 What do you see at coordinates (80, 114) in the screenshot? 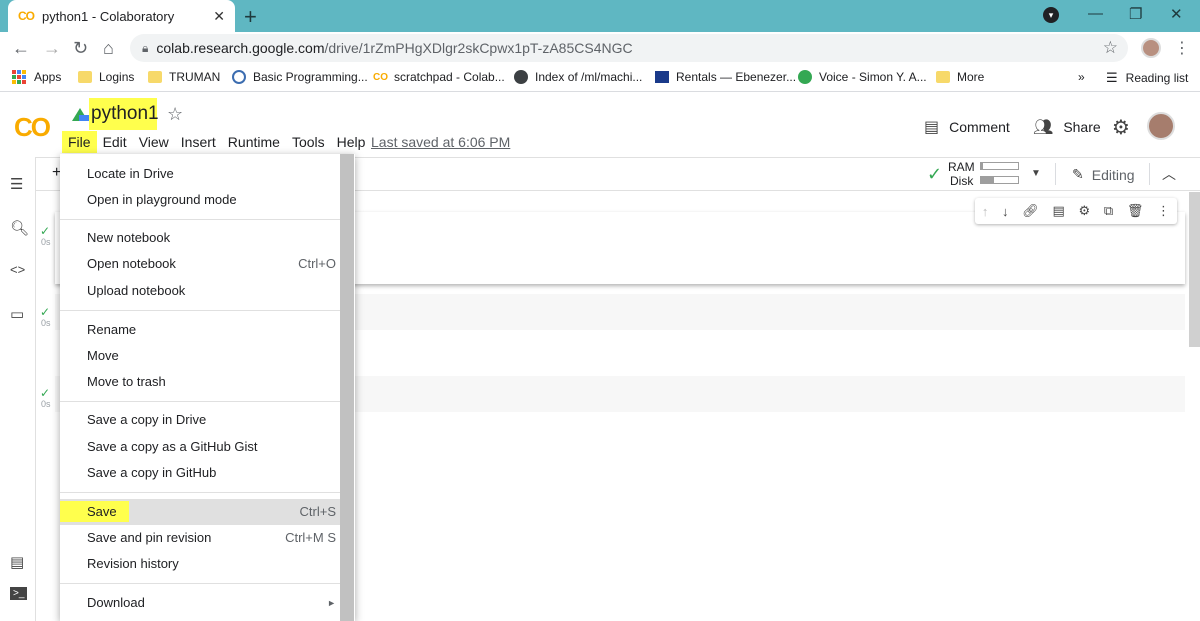
I see `drive-icon` at bounding box center [80, 114].